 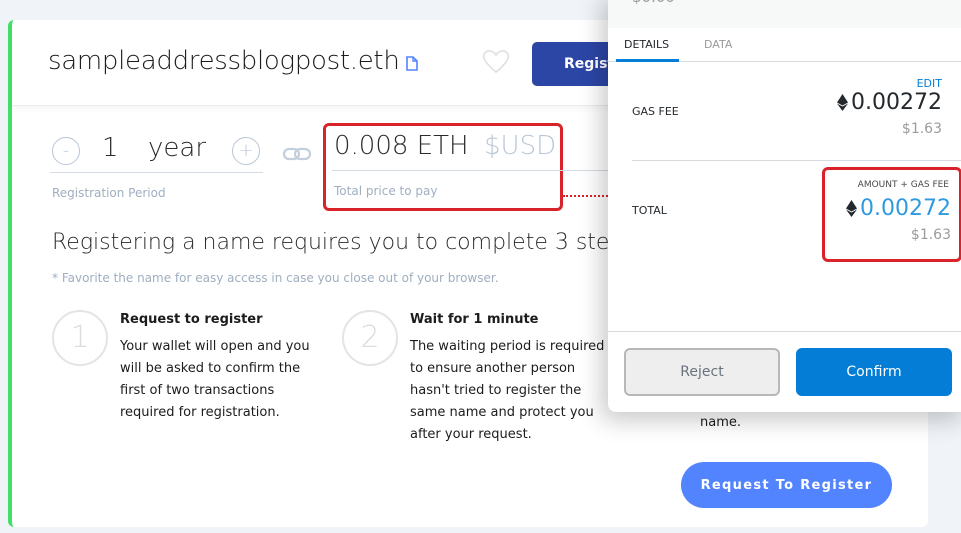 I want to click on popup-tabs: DETAILS DATA, so click(x=784, y=45).